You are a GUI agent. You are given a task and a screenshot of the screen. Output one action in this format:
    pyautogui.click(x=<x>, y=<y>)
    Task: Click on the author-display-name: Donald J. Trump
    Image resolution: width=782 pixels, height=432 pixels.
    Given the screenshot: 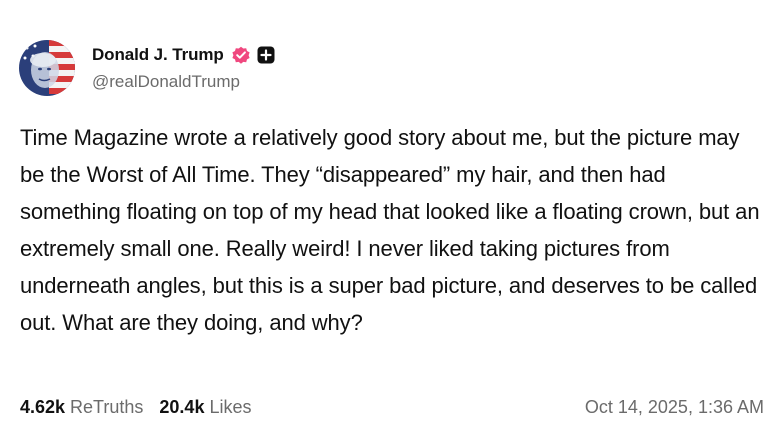 What is the action you would take?
    pyautogui.click(x=158, y=55)
    